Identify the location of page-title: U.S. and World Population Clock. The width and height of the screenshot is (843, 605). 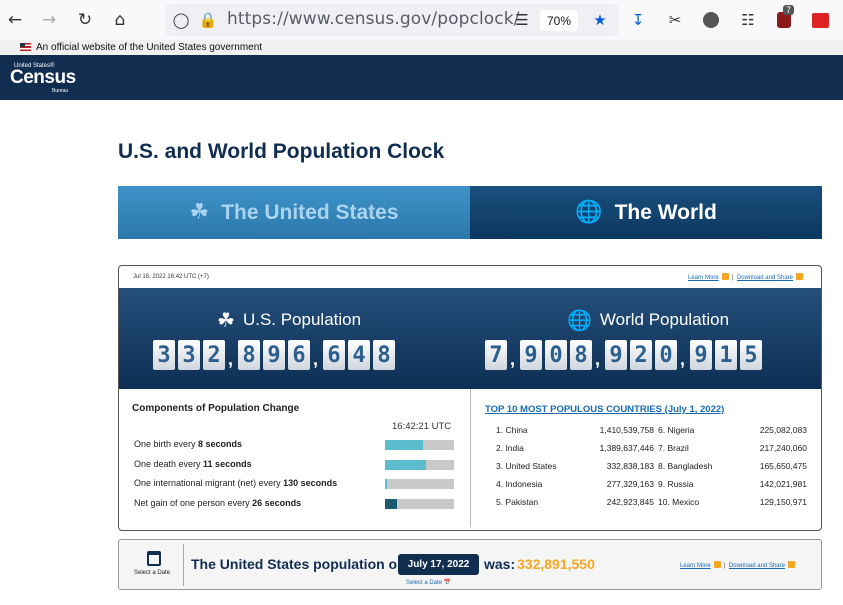
(281, 151).